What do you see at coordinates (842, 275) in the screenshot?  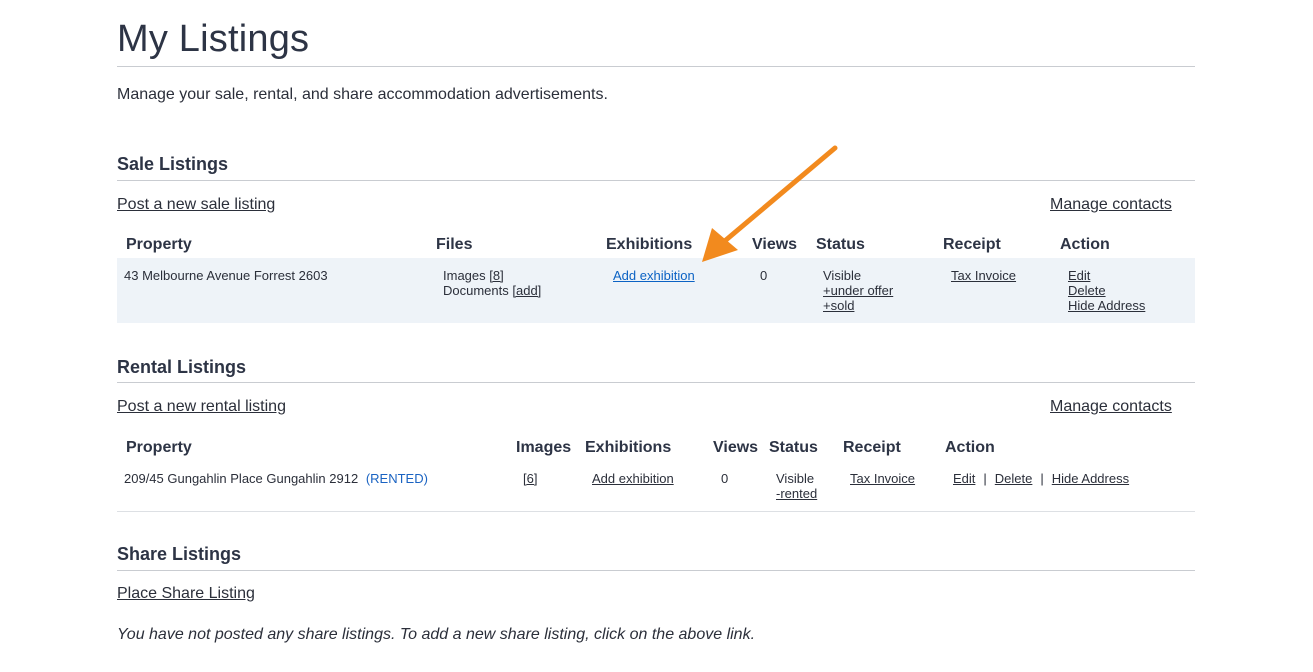 I see `status-visible: Visible` at bounding box center [842, 275].